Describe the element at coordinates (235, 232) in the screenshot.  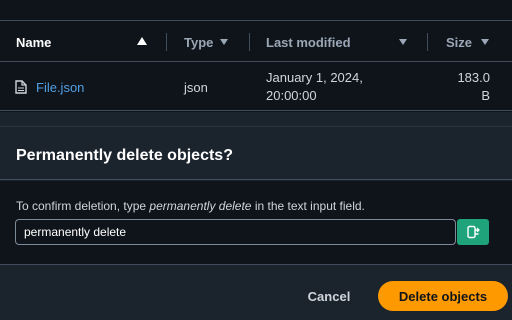
I see `confirm-delete-input` at that location.